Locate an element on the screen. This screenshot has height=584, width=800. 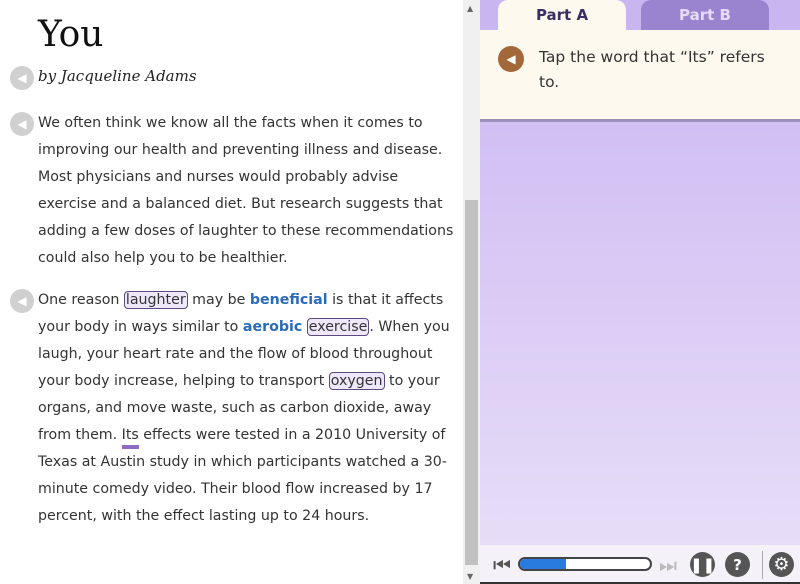
text: may be is located at coordinates (218, 300).